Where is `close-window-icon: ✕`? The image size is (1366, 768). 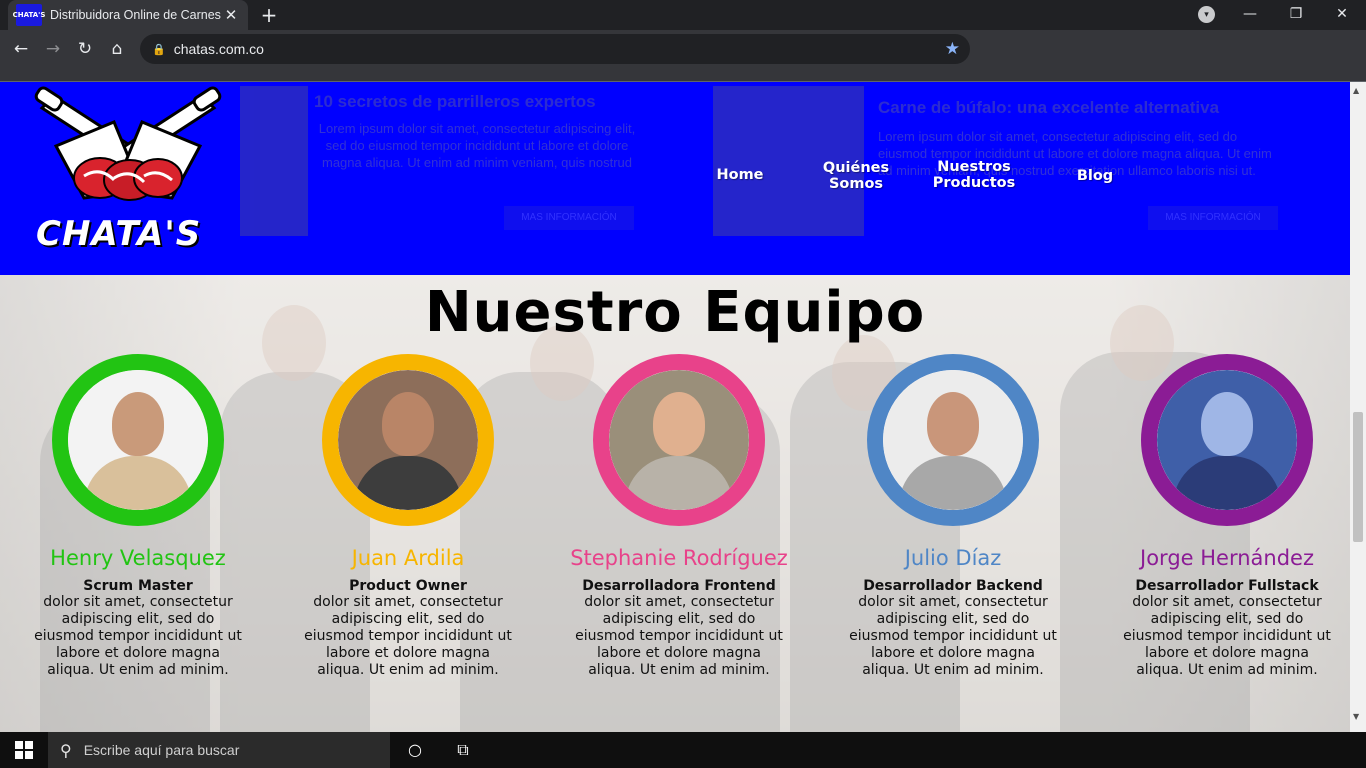
close-window-icon: ✕ is located at coordinates (1342, 14).